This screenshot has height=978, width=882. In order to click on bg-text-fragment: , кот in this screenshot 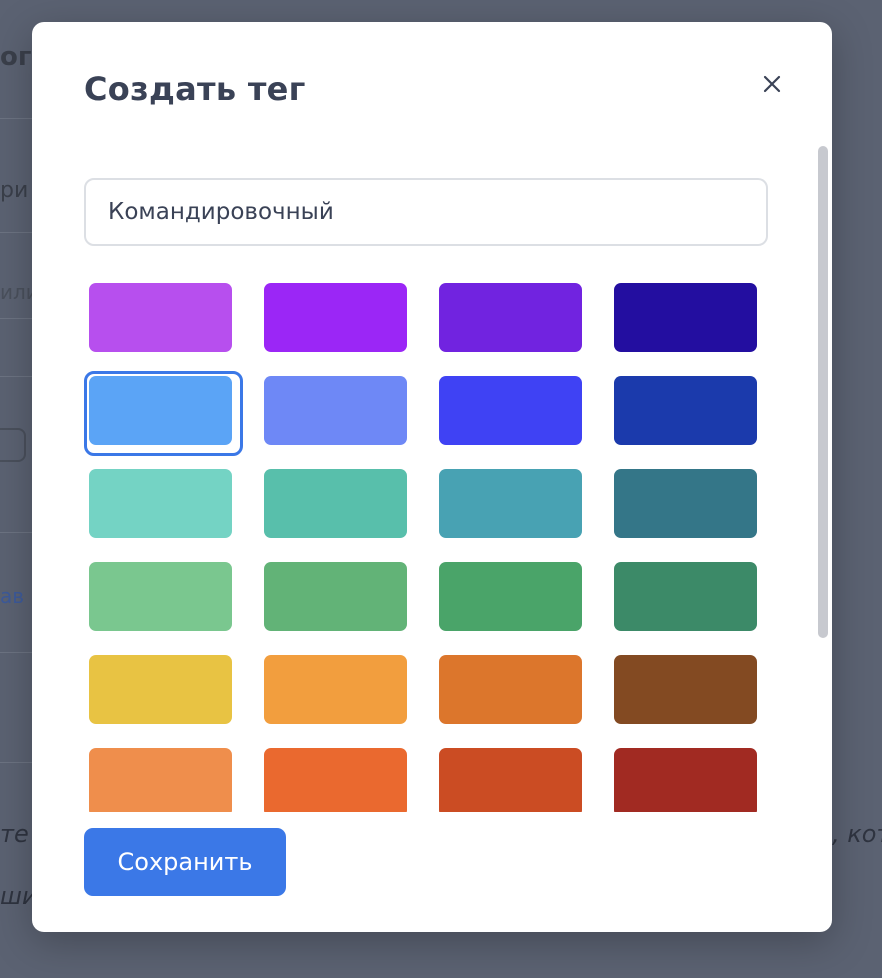, I will do `click(857, 834)`.